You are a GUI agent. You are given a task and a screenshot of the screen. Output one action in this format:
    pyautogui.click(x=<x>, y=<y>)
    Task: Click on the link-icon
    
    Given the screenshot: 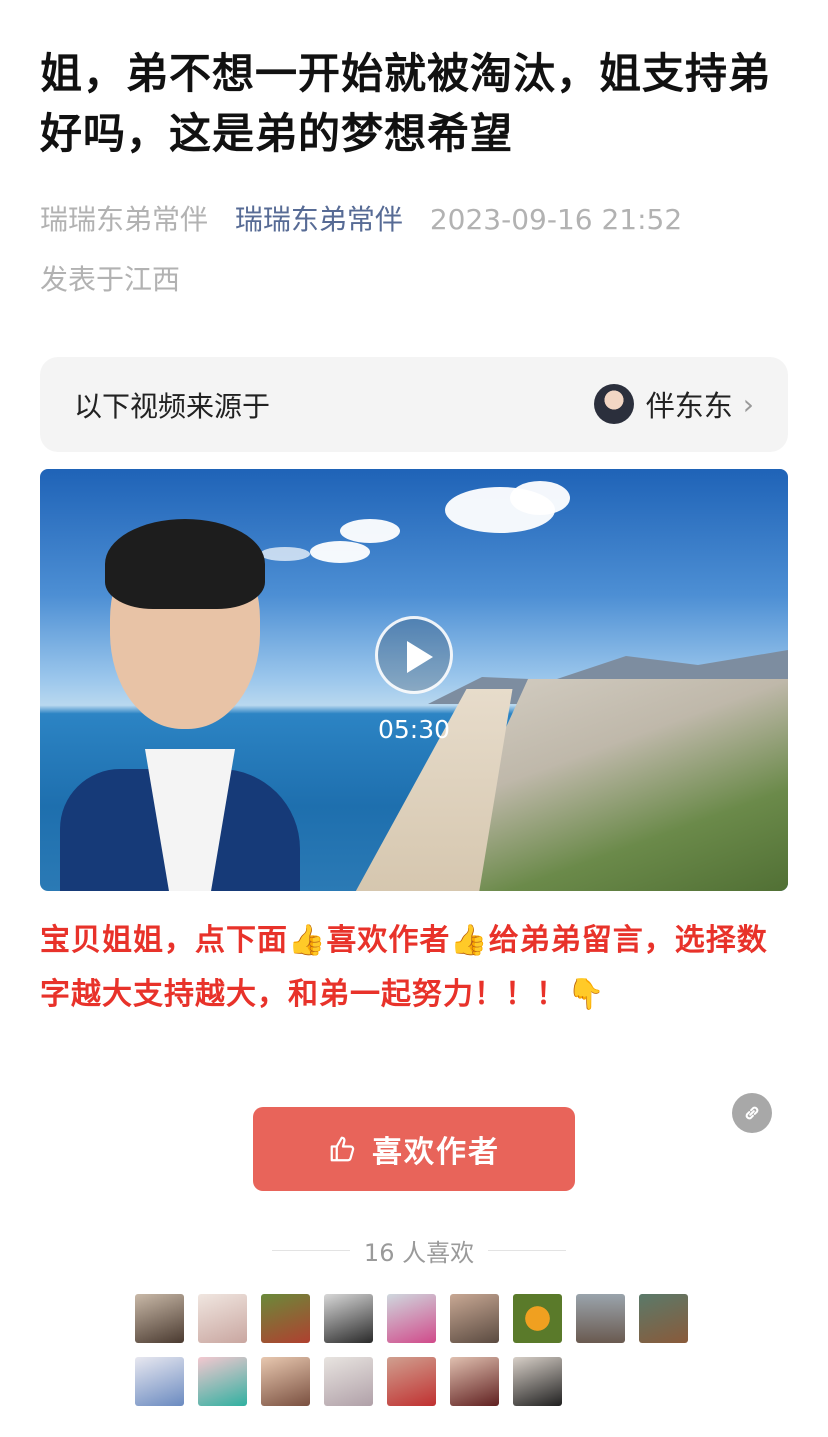 What is the action you would take?
    pyautogui.click(x=752, y=1113)
    